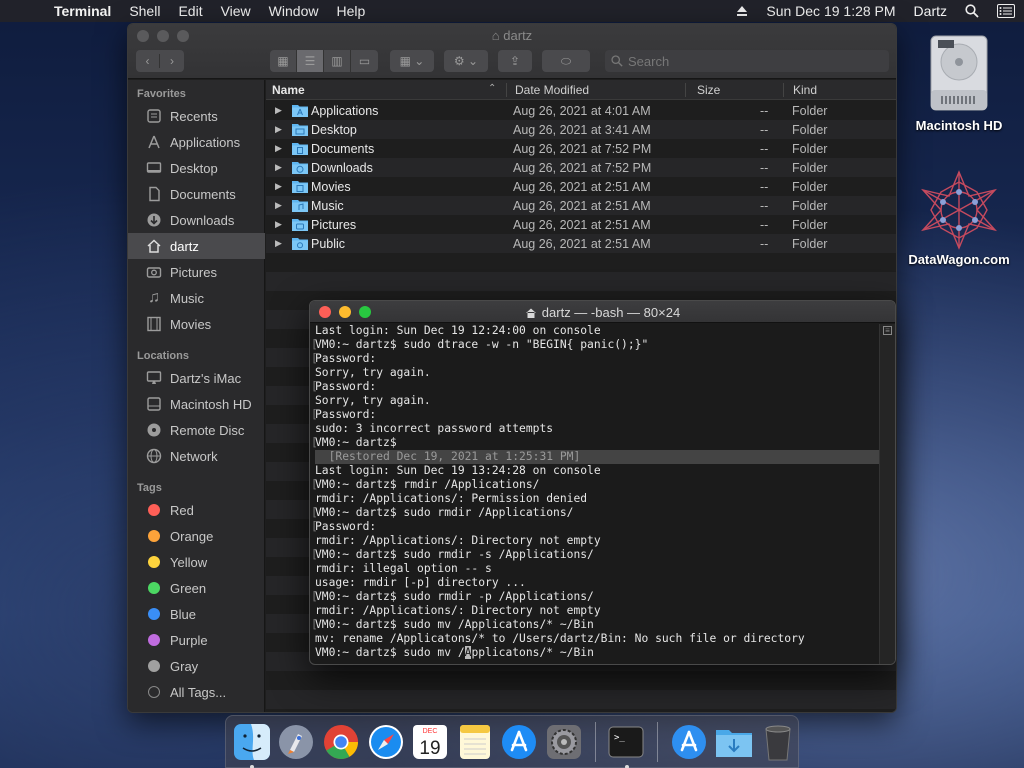 This screenshot has width=1024, height=768. Describe the element at coordinates (930, 11) in the screenshot. I see `menu-user: Dartz` at that location.